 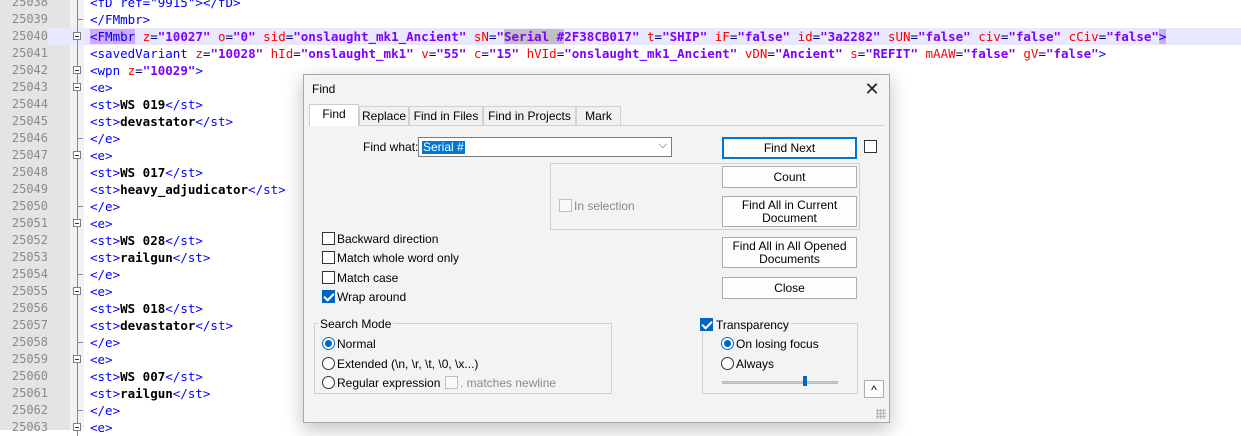 I want to click on line-number: 25046, so click(x=29, y=138).